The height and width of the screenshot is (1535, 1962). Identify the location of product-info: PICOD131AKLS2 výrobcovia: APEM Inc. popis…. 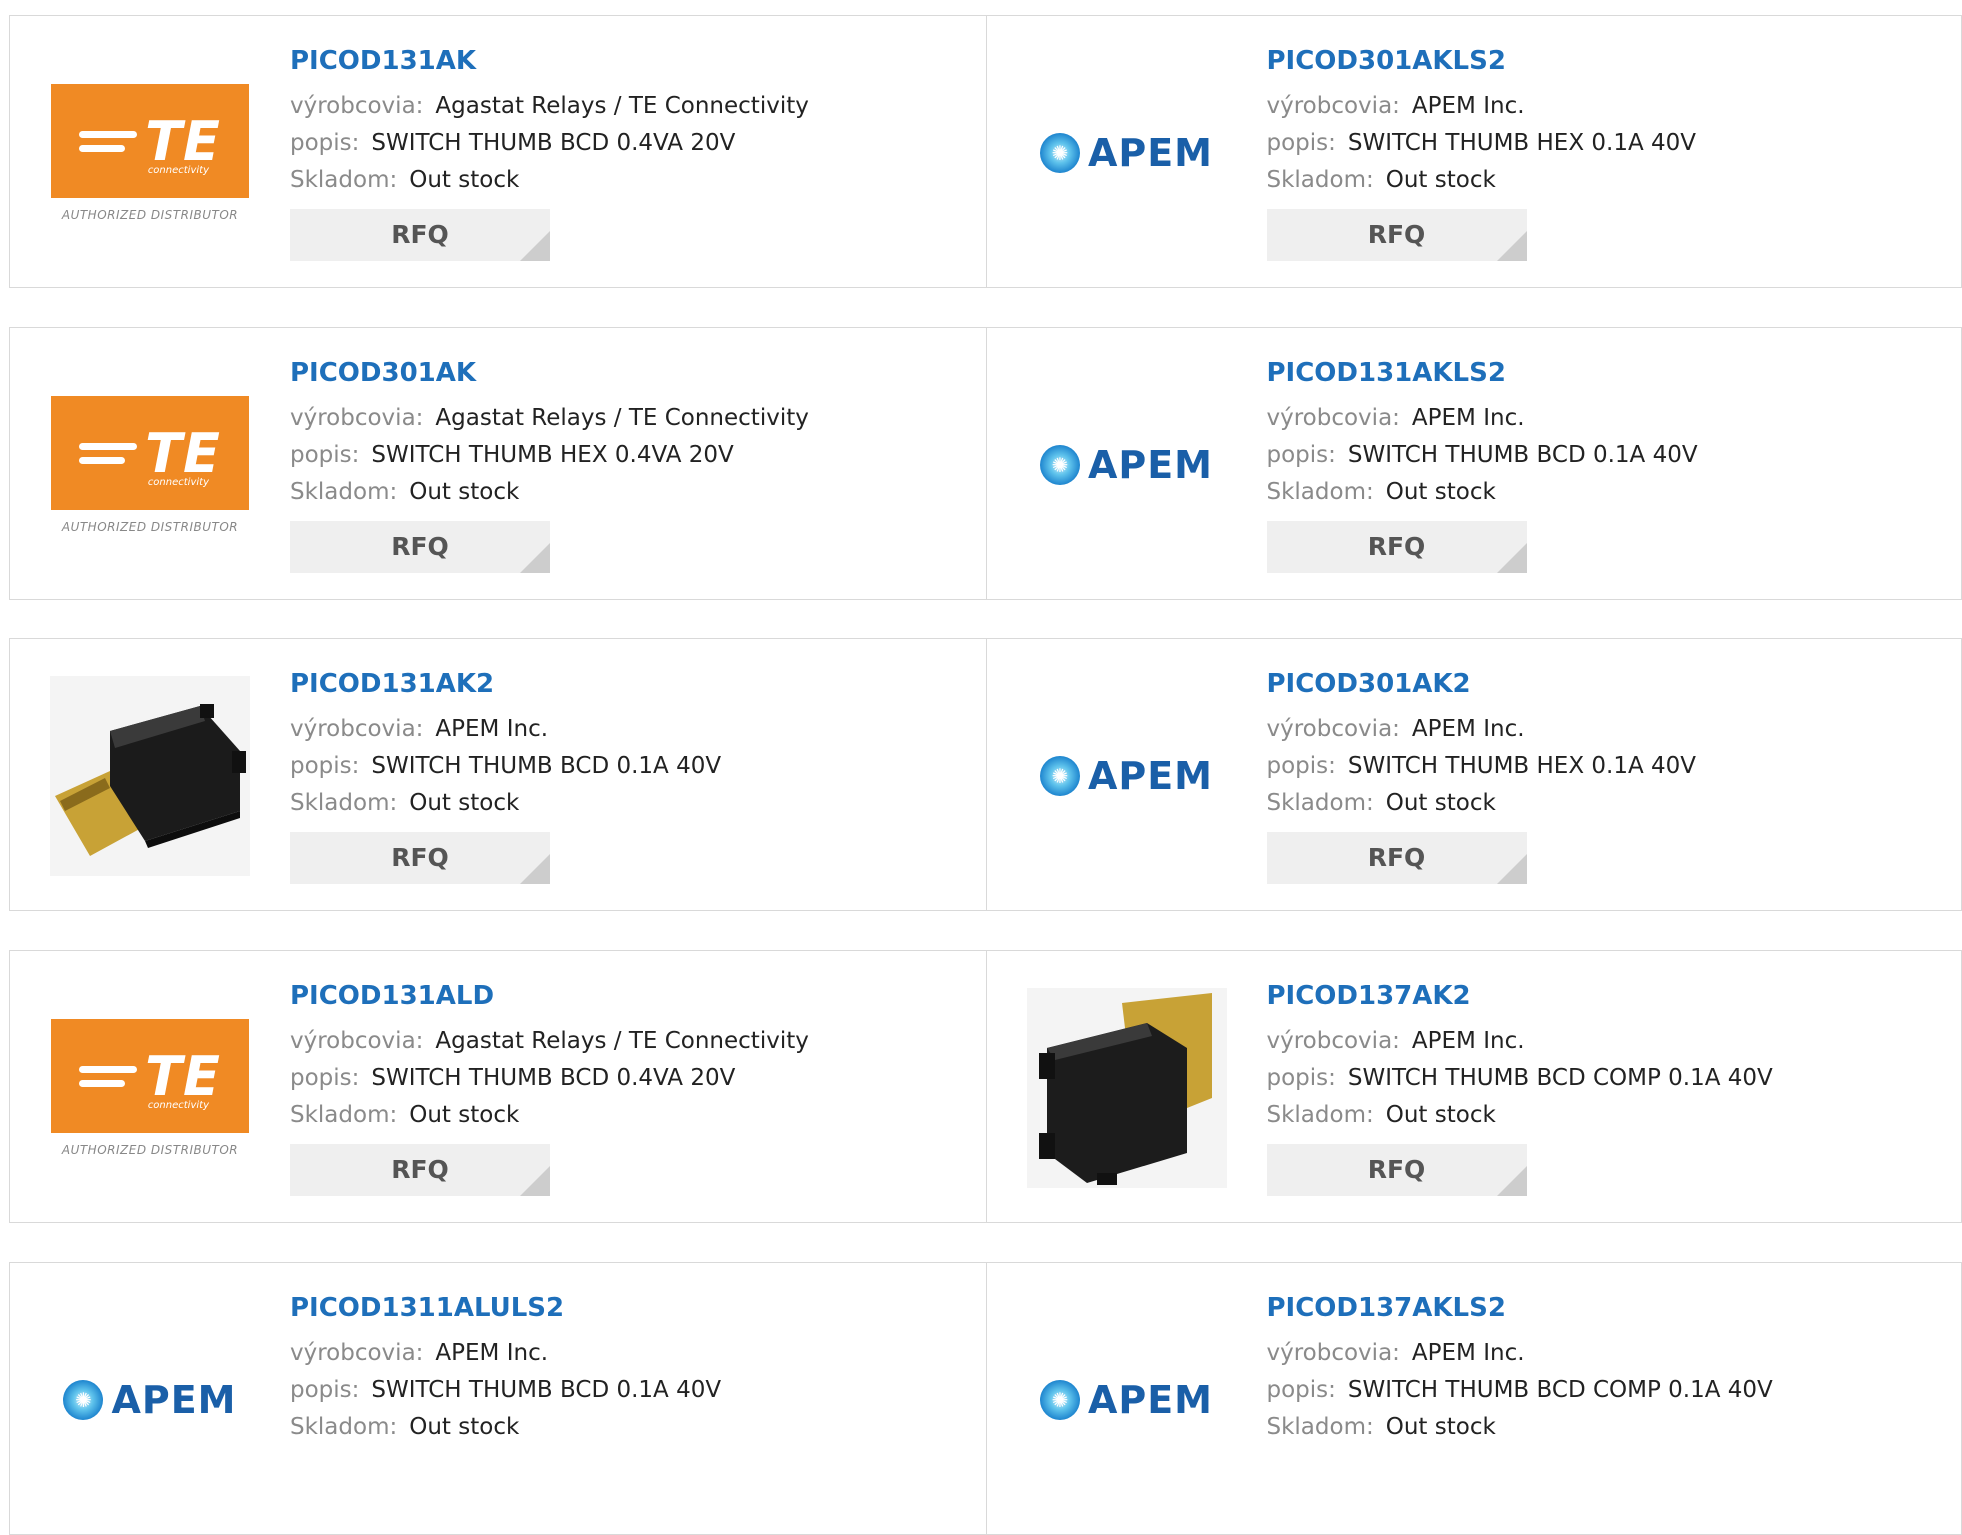
(1482, 464).